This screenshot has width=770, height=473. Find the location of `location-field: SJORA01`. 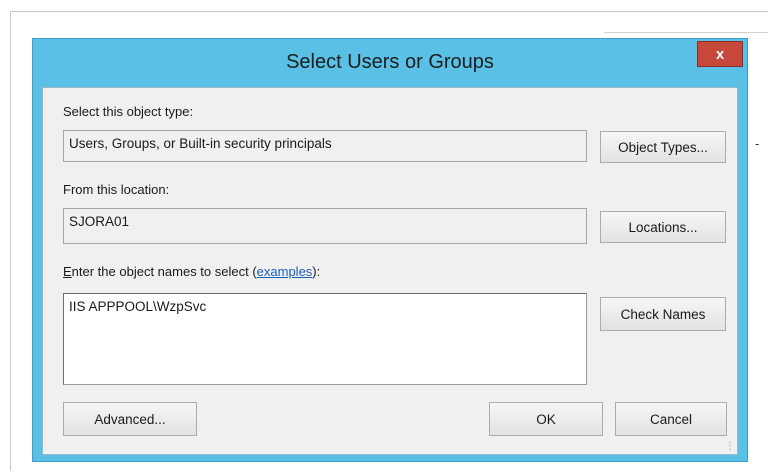

location-field: SJORA01 is located at coordinates (325, 226).